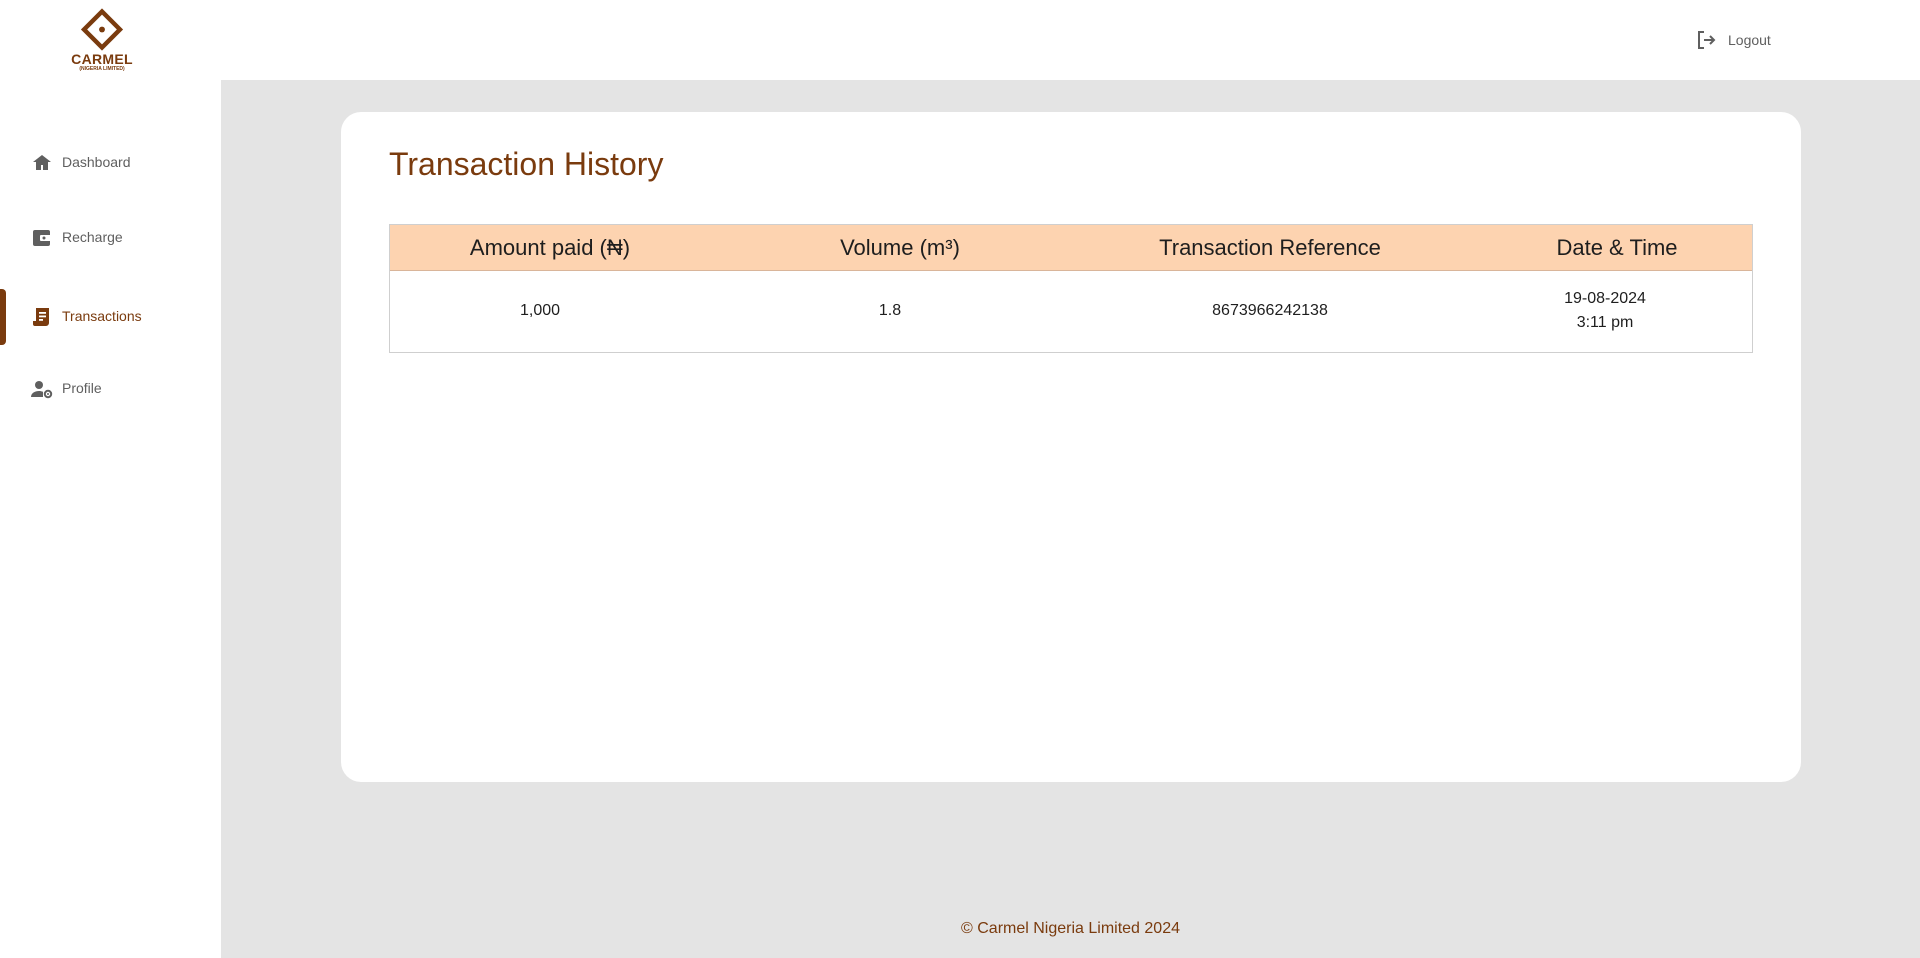 This screenshot has height=958, width=1920. Describe the element at coordinates (526, 164) in the screenshot. I see `page-title: Transaction History` at that location.